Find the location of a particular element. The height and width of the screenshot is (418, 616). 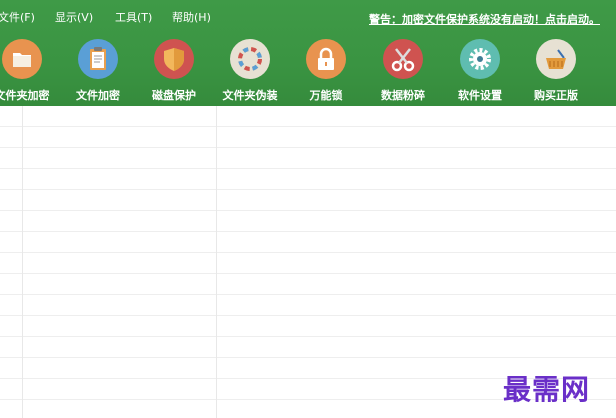

universal-lock-button: 万能锁 is located at coordinates (326, 71).